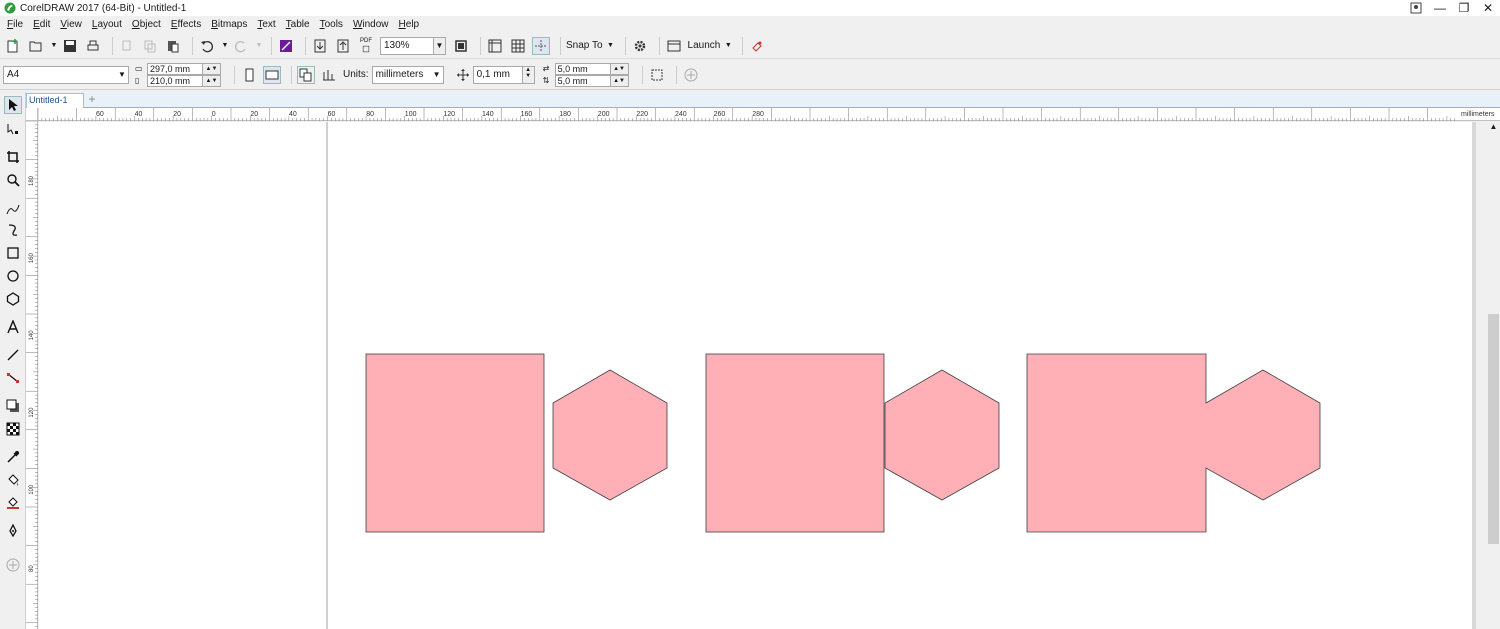 The height and width of the screenshot is (629, 1500). I want to click on vertical-scrollbar: ▲, so click(1486, 375).